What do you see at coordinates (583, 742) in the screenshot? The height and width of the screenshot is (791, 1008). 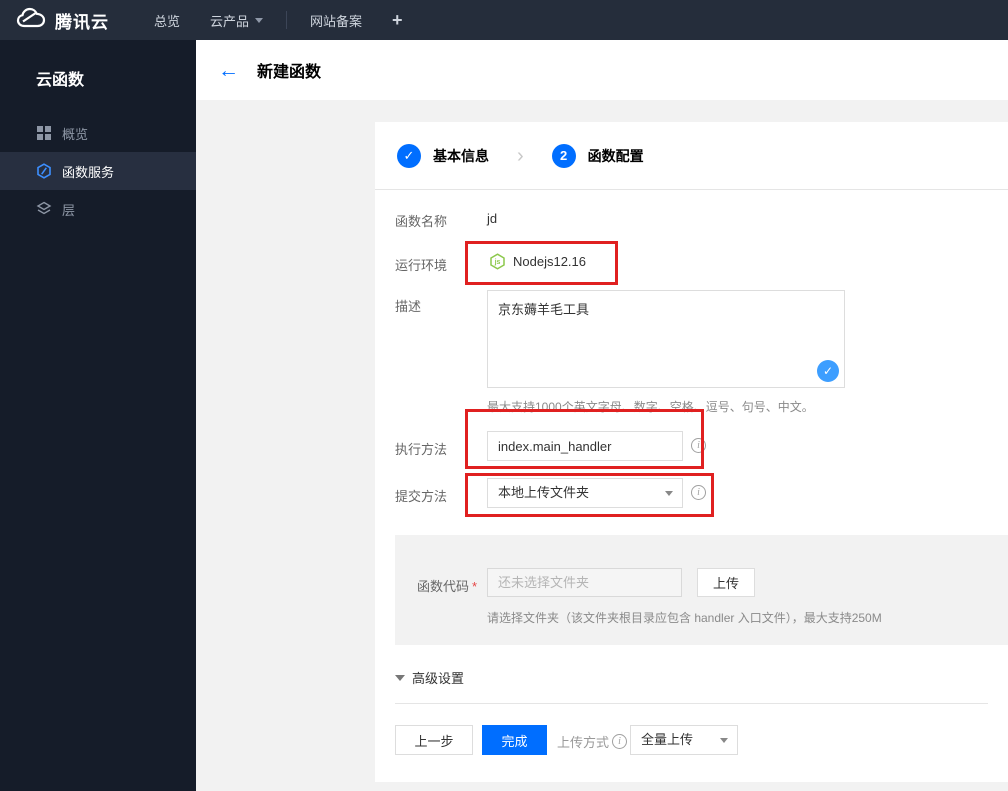 I see `upload-mode-label-text: 上传方式` at bounding box center [583, 742].